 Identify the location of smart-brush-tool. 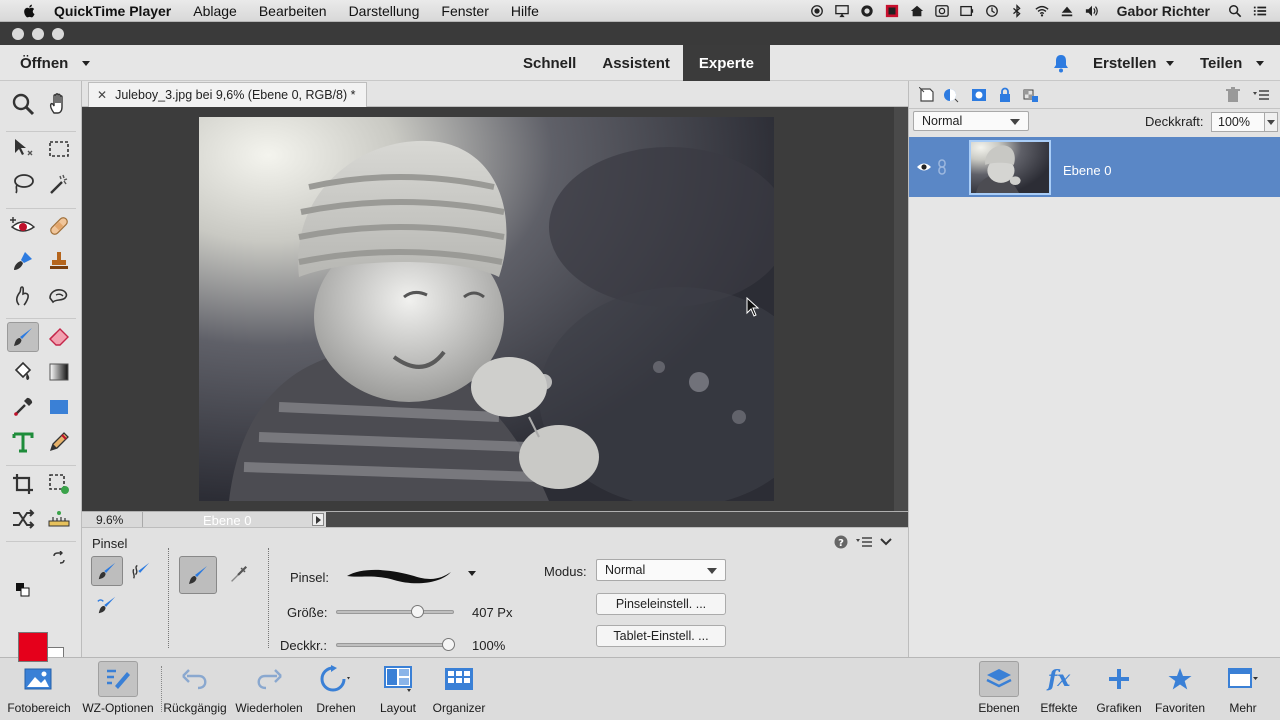
(23, 261).